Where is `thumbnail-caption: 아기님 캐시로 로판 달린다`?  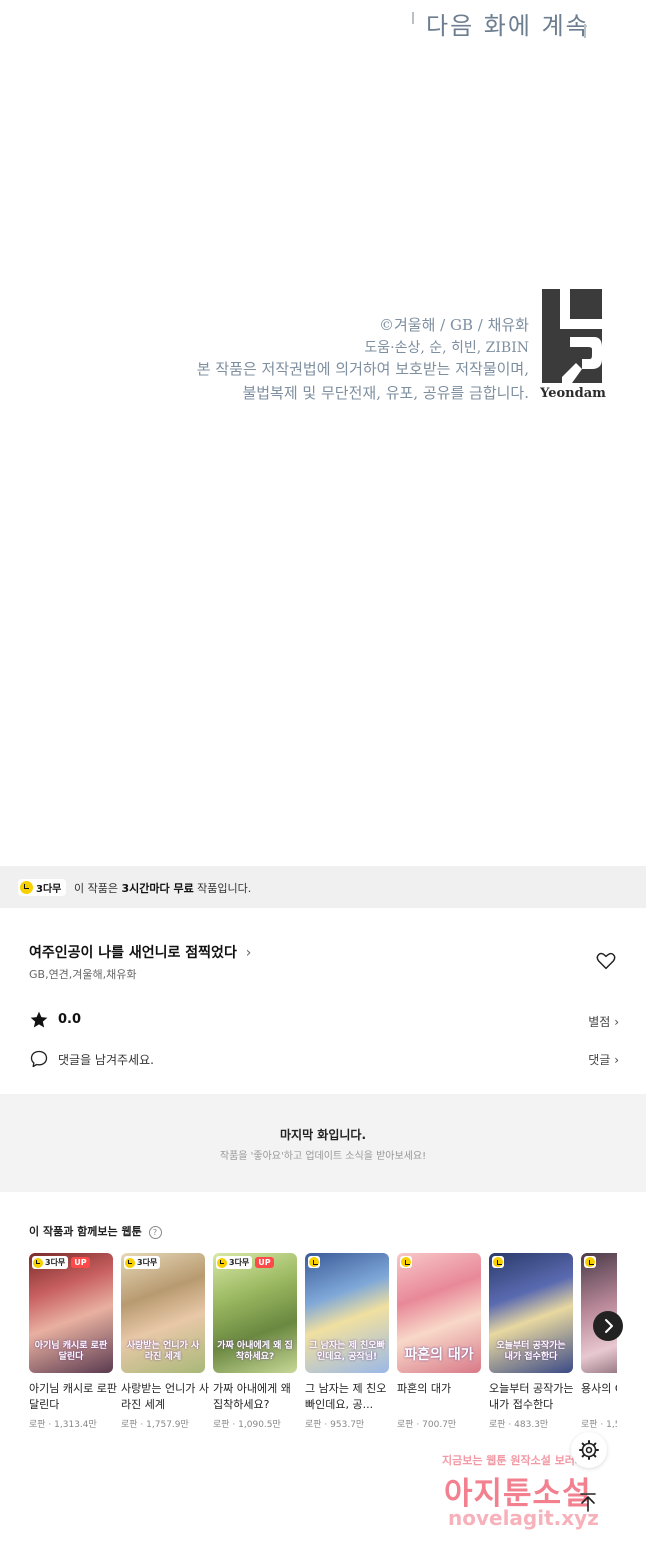 thumbnail-caption: 아기님 캐시로 로판 달린다 is located at coordinates (71, 1351).